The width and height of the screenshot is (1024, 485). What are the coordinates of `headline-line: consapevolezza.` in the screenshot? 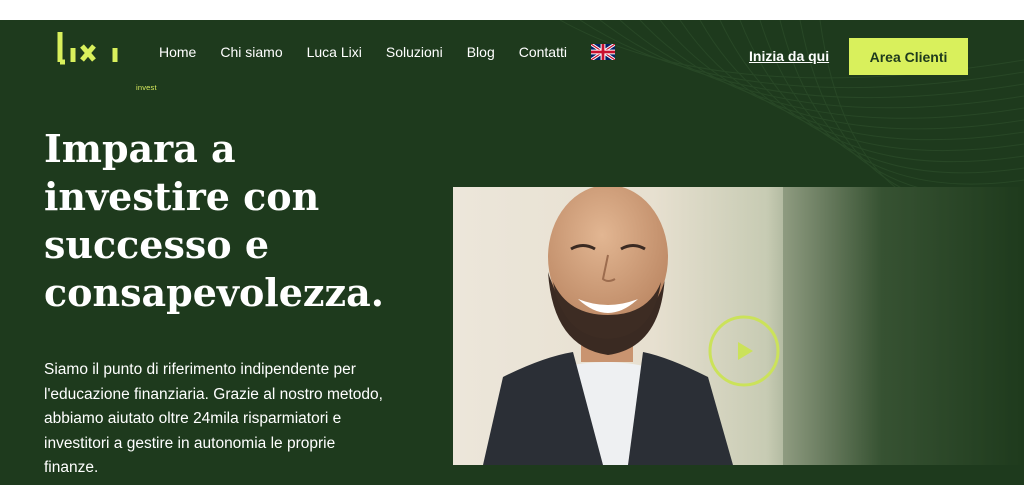 It's located at (214, 292).